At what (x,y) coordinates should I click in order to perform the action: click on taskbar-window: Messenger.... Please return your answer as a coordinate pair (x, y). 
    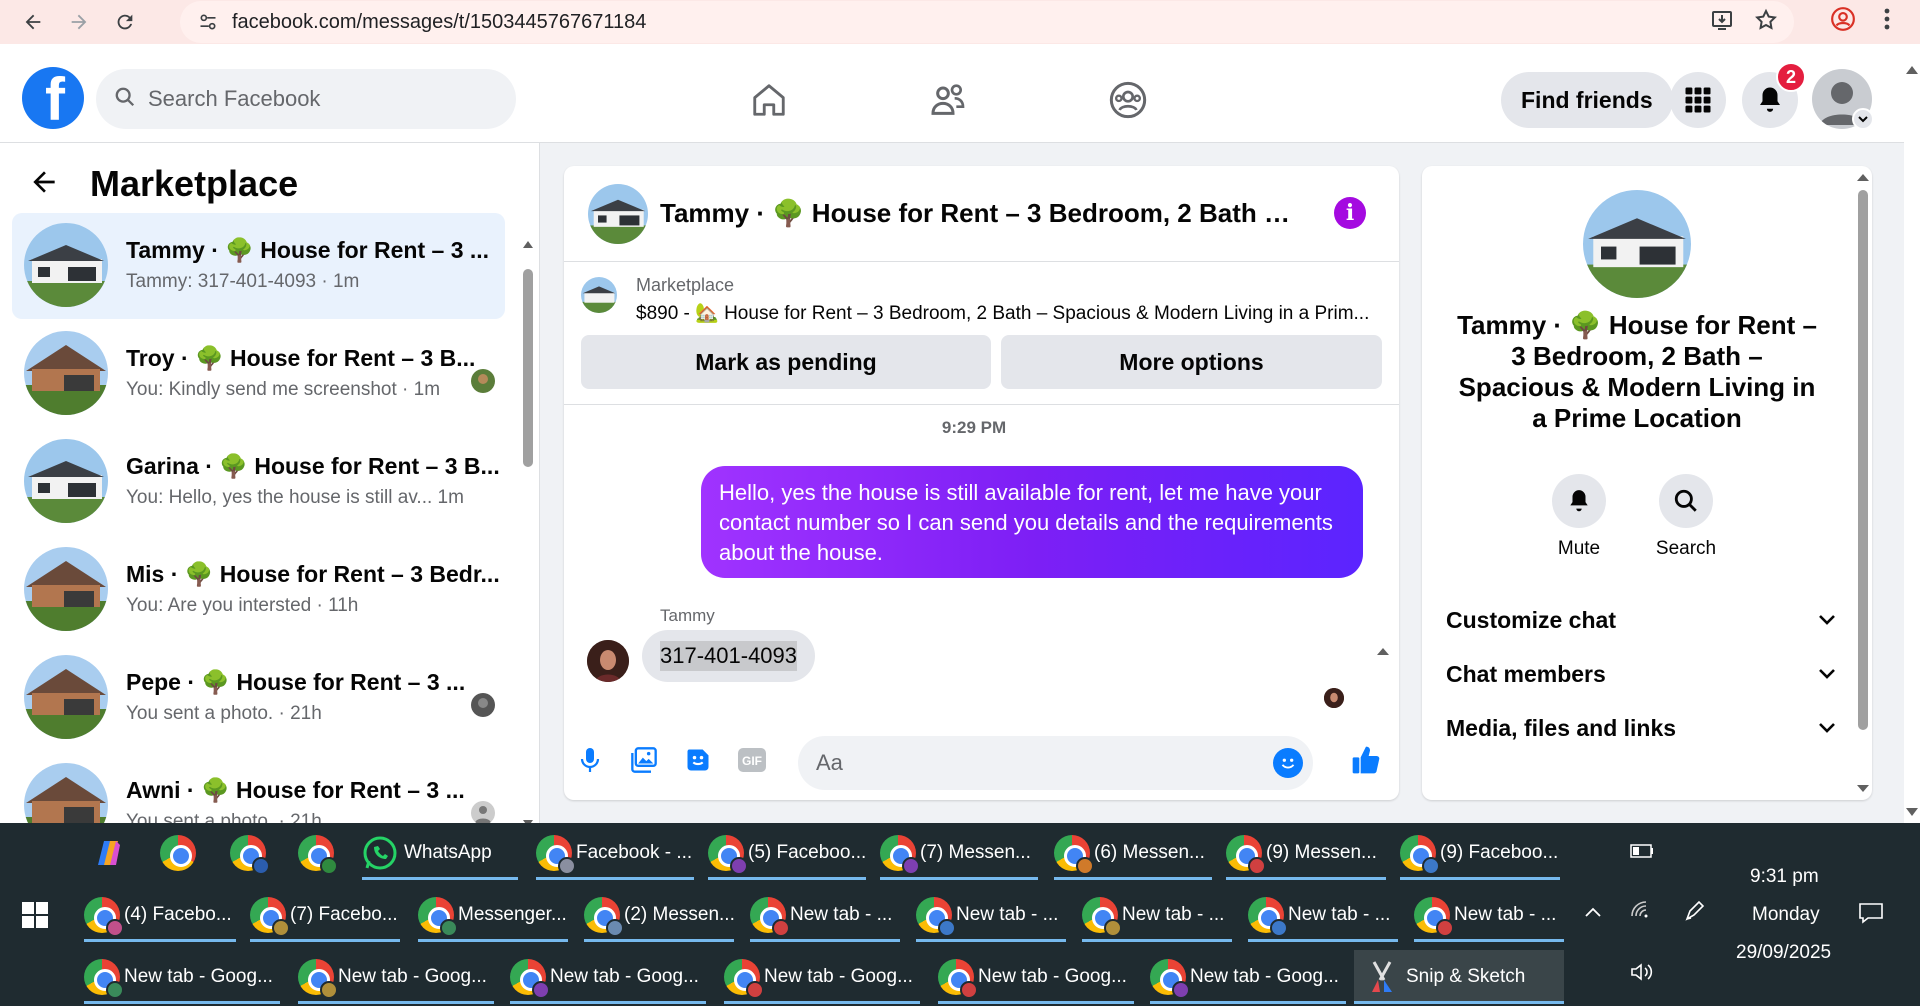
    Looking at the image, I should click on (493, 915).